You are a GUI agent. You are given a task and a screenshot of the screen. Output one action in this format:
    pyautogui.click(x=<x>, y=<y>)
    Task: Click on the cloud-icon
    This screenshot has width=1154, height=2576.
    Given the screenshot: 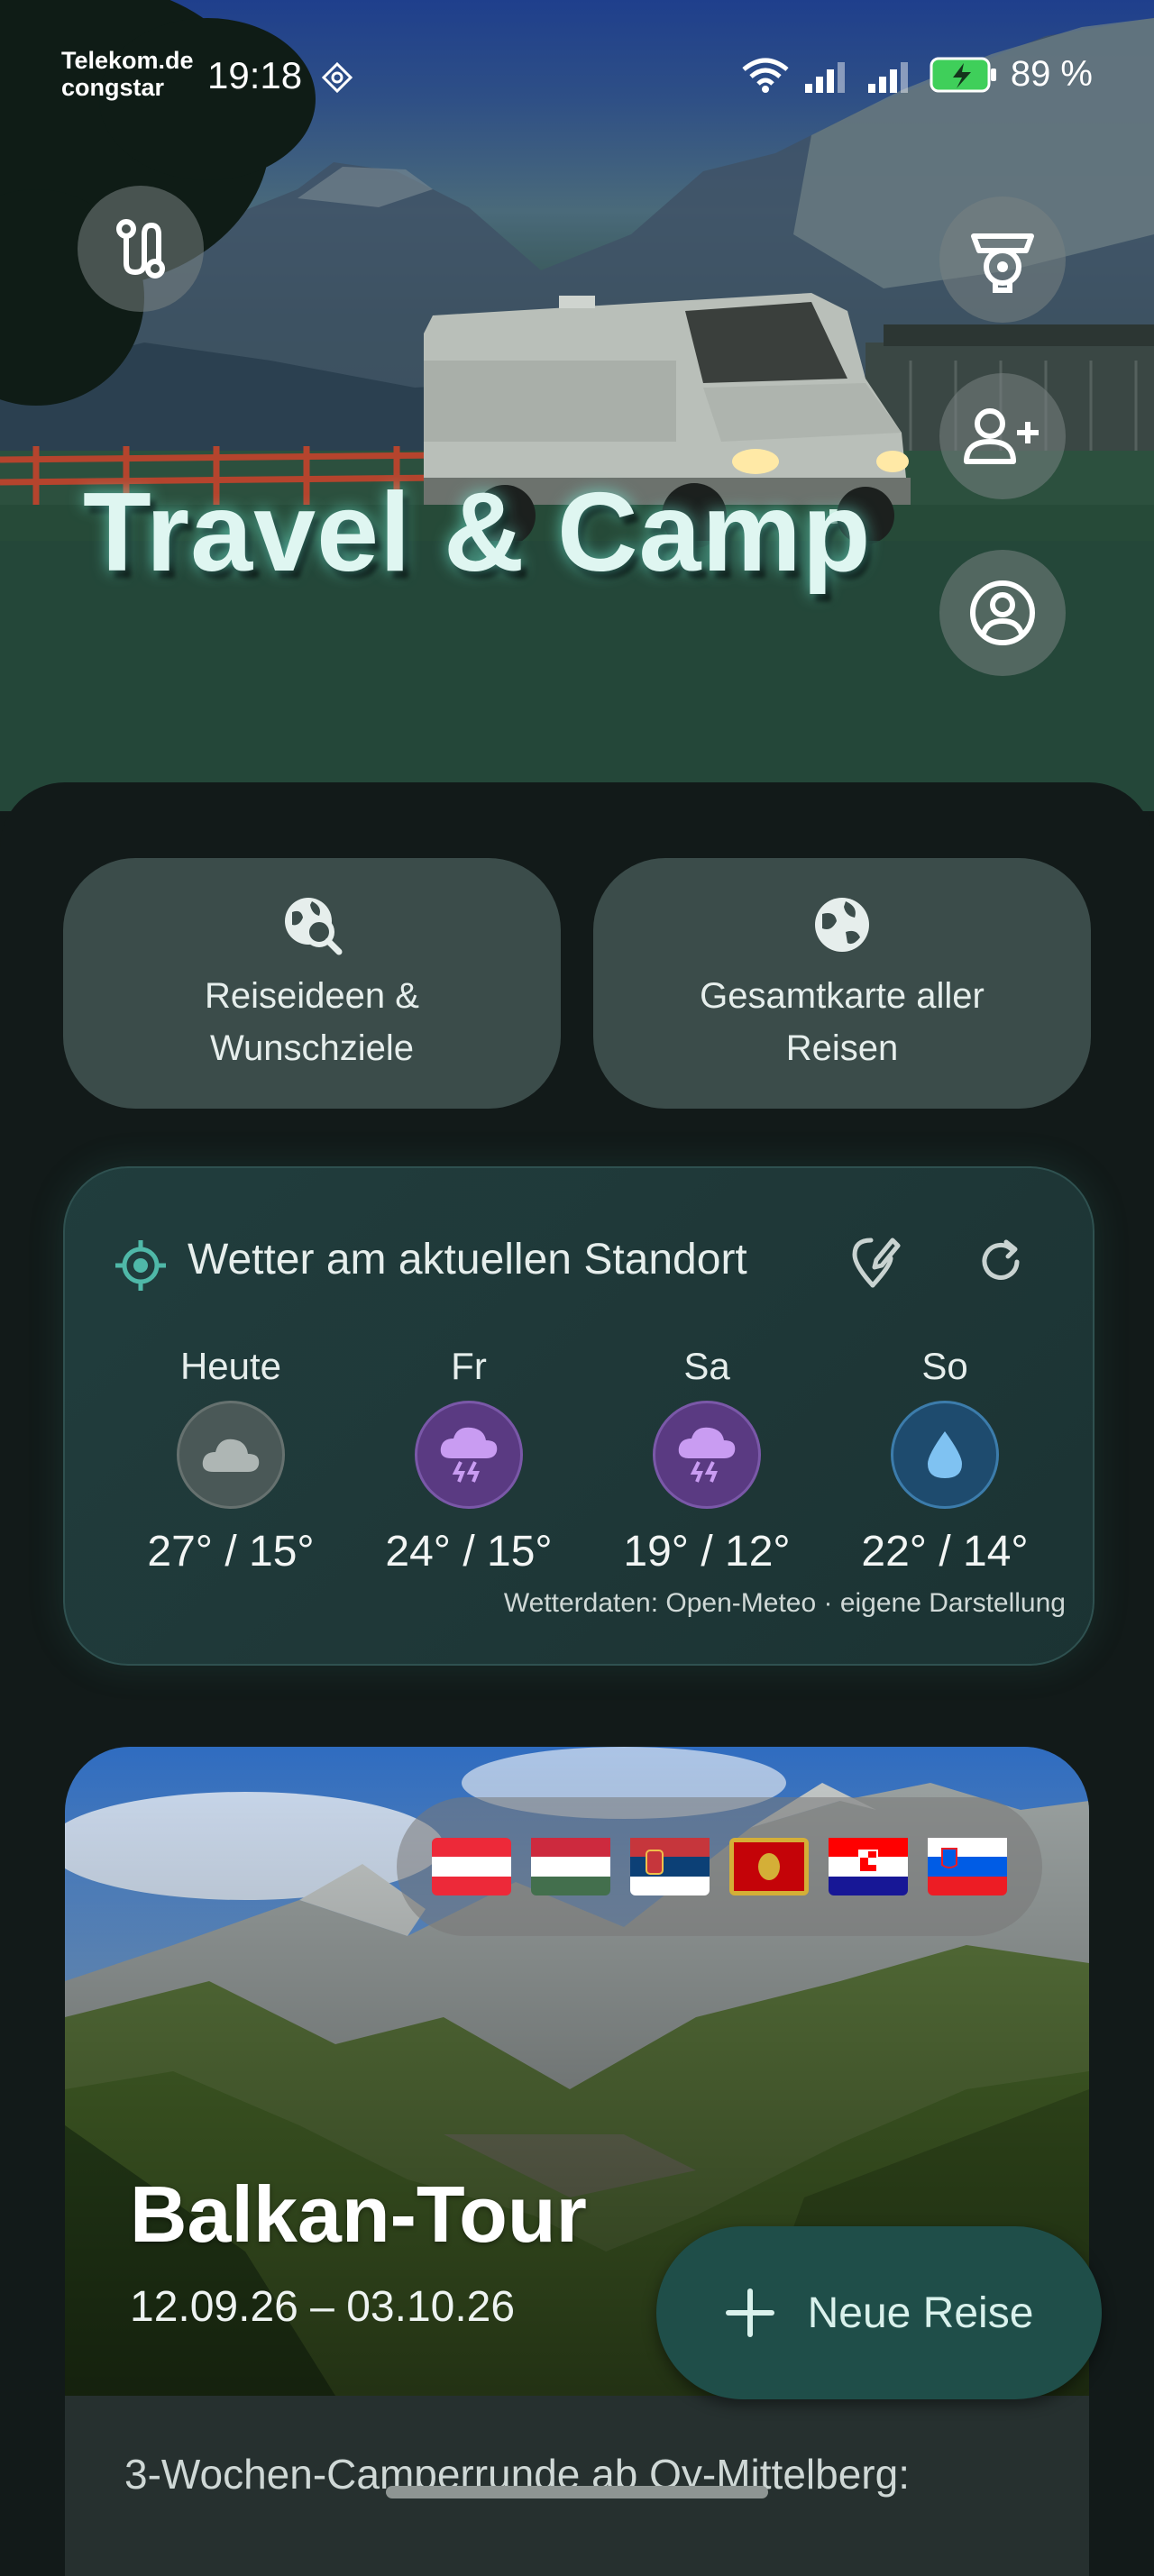 What is the action you would take?
    pyautogui.click(x=231, y=1455)
    